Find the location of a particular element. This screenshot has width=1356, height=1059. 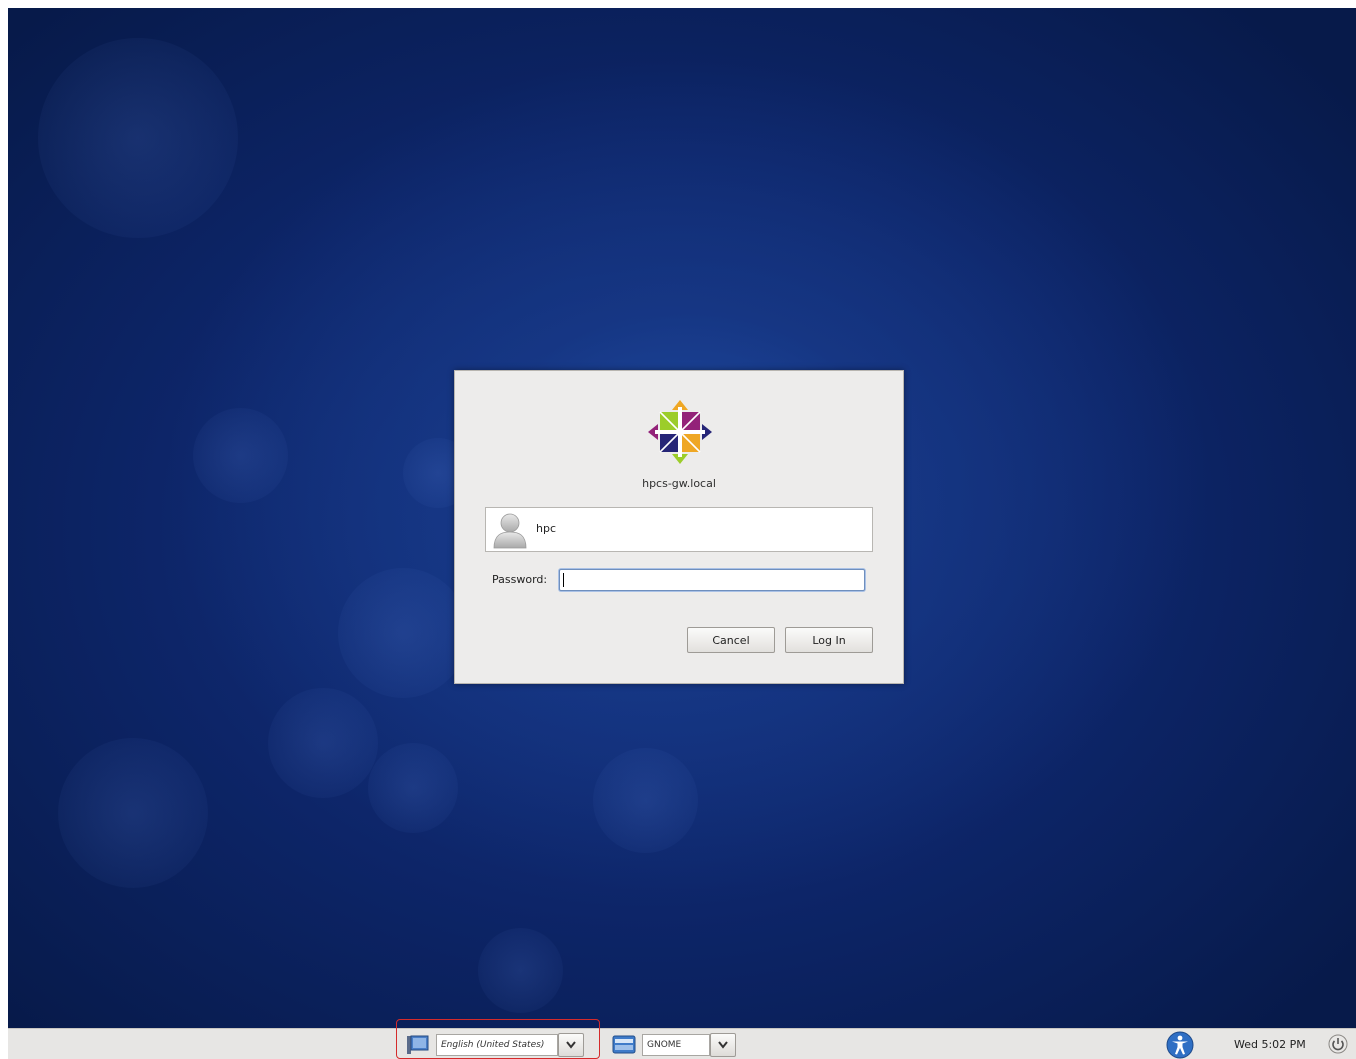

language-dropdown-button is located at coordinates (571, 1045).